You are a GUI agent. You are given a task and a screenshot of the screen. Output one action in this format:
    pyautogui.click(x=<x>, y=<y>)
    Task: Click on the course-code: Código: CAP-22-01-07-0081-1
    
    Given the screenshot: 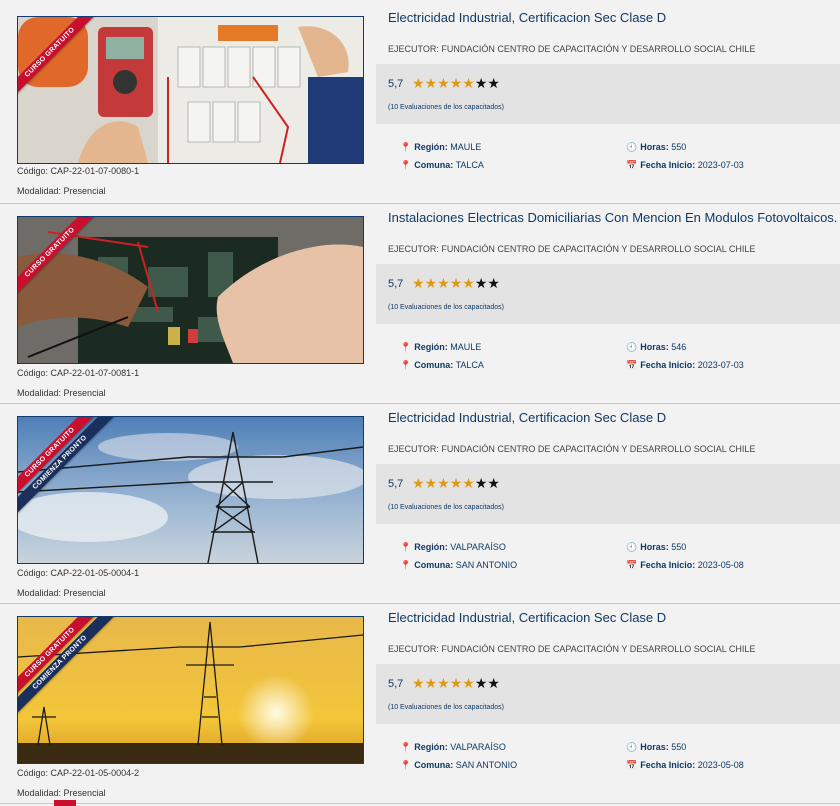 What is the action you would take?
    pyautogui.click(x=78, y=373)
    